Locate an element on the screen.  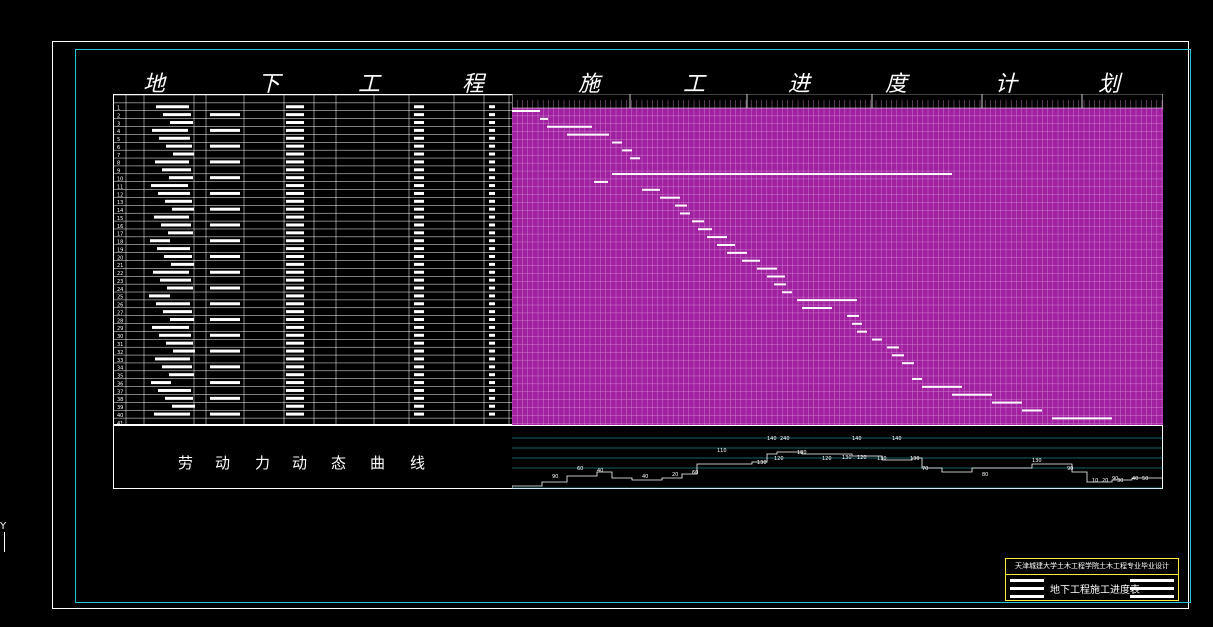
row-number: 22 is located at coordinates (120, 274).